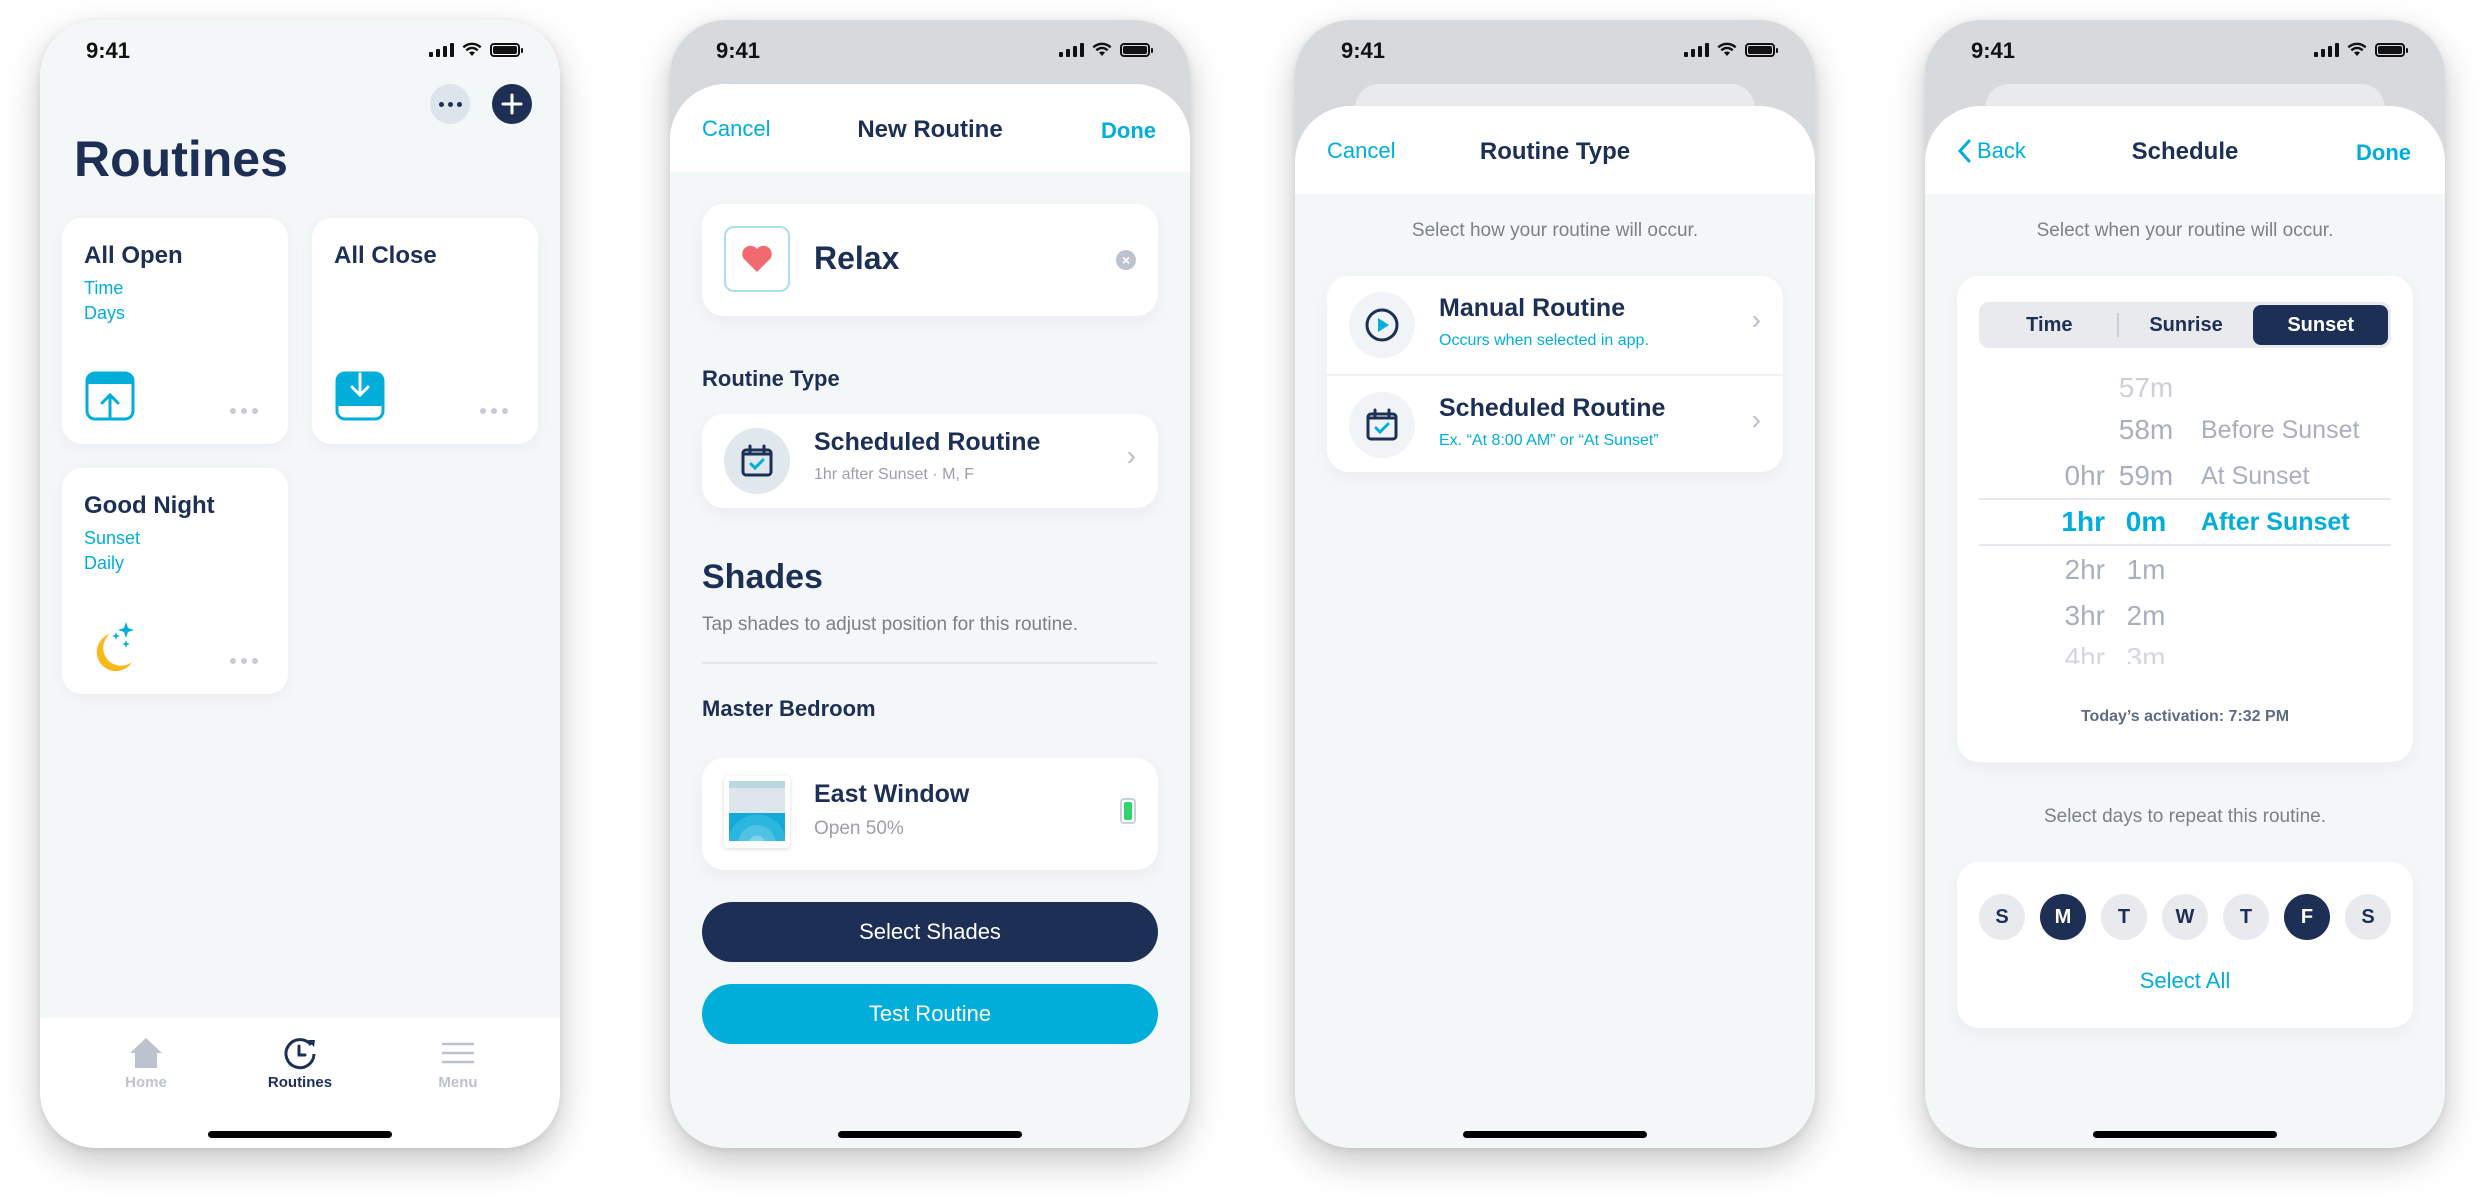  I want to click on shade-row: East Window Open 50%, so click(930, 814).